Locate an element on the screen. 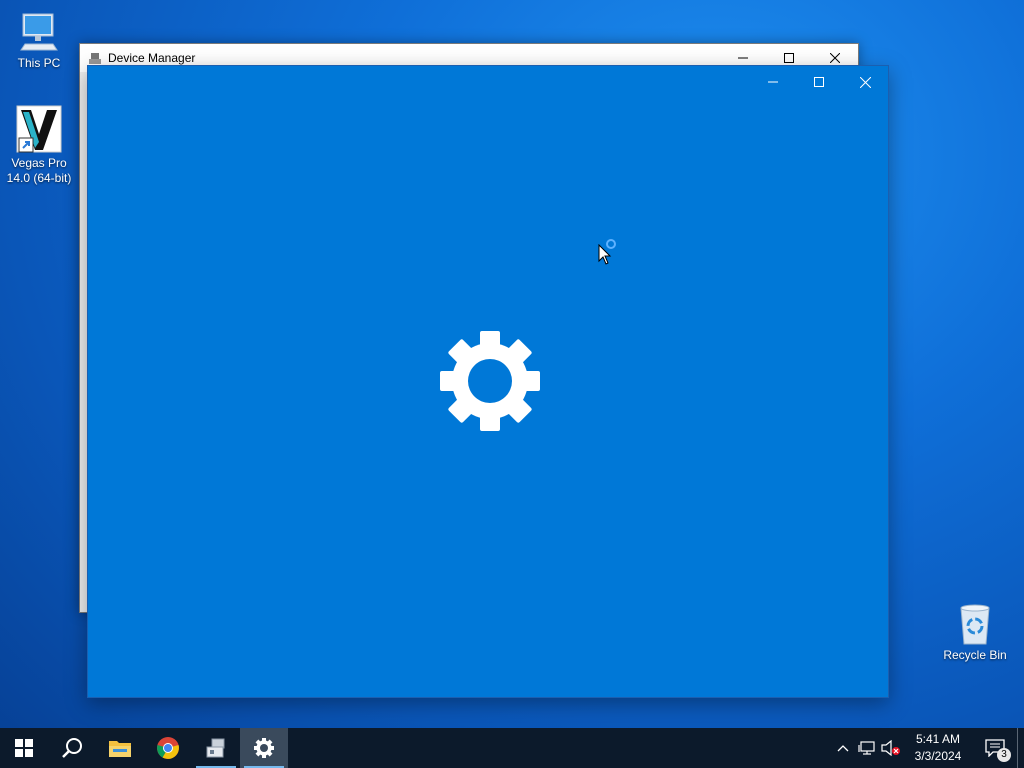 This screenshot has height=768, width=1024. this-pc-icon is located at coordinates (39, 32).